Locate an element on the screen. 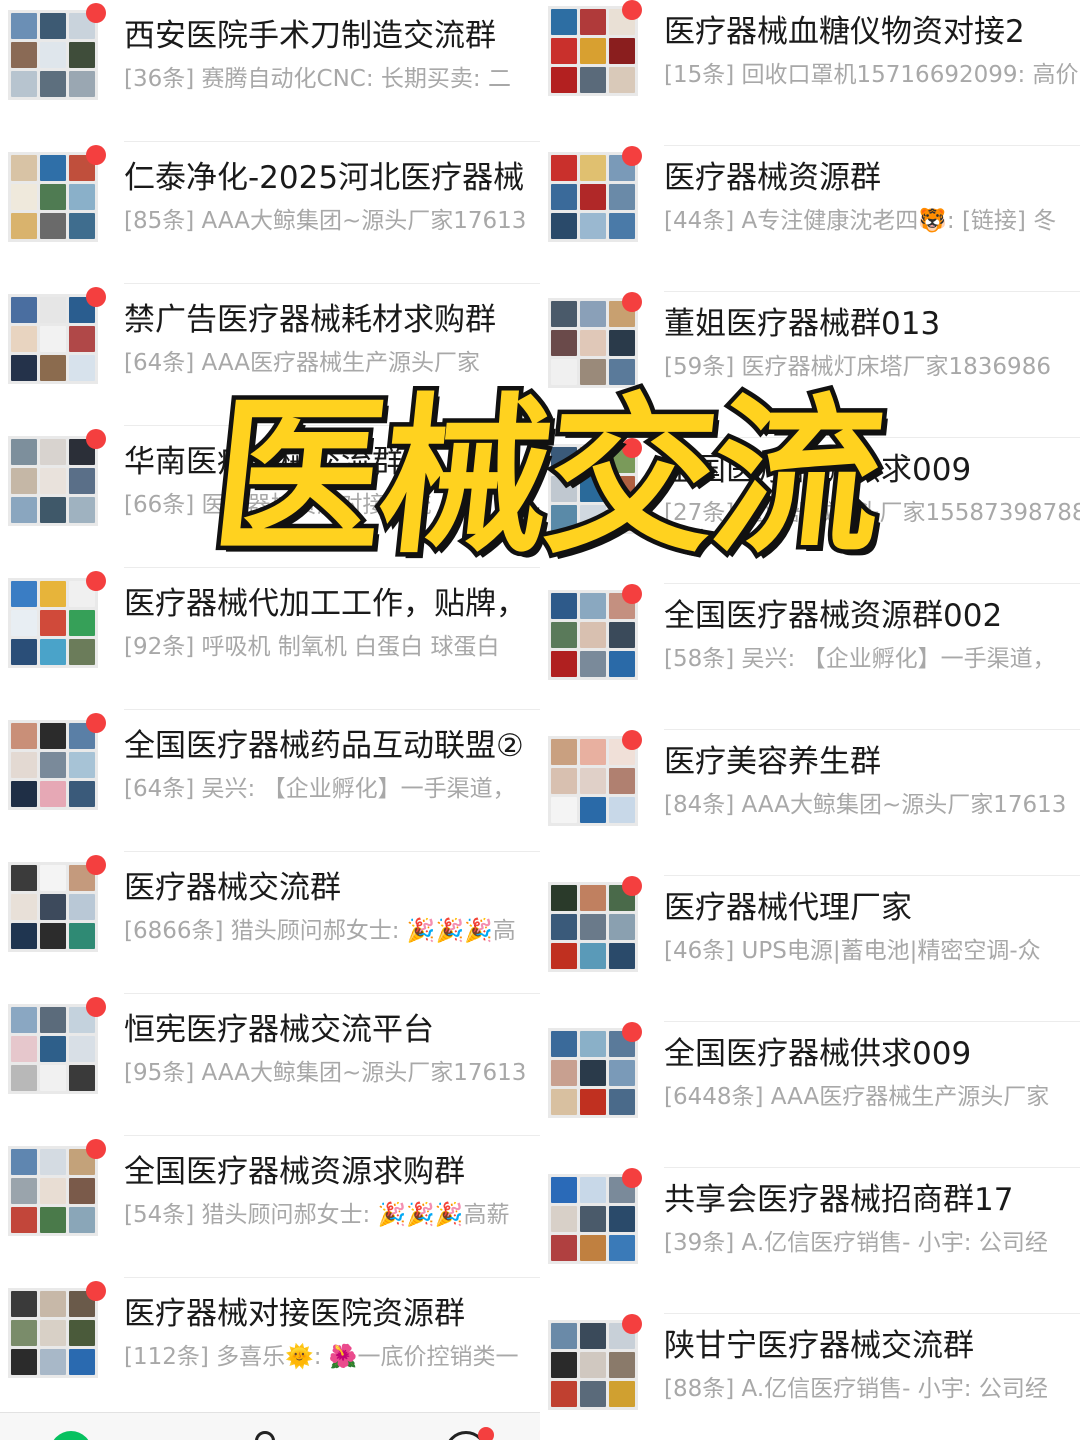 Image resolution: width=1080 pixels, height=1440 pixels. chat-list-item: 仁泰净化-2025河北医疗器械 [85条] AAA大鲸集团~源头厂家17613 is located at coordinates (270, 213).